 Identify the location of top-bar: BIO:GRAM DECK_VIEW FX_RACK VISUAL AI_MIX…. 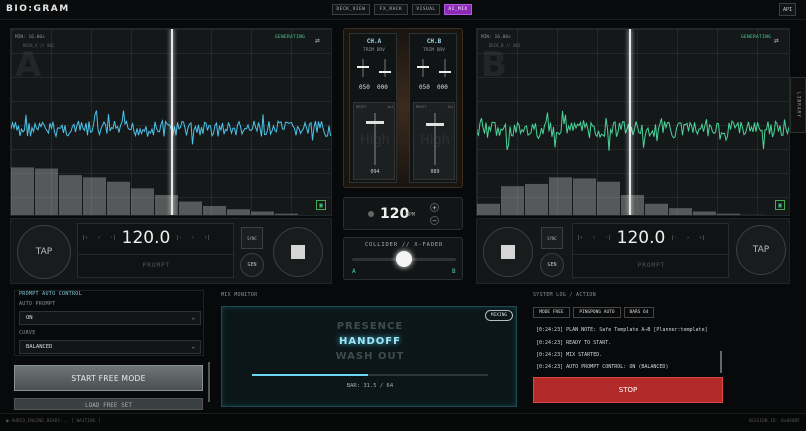
(403, 10).